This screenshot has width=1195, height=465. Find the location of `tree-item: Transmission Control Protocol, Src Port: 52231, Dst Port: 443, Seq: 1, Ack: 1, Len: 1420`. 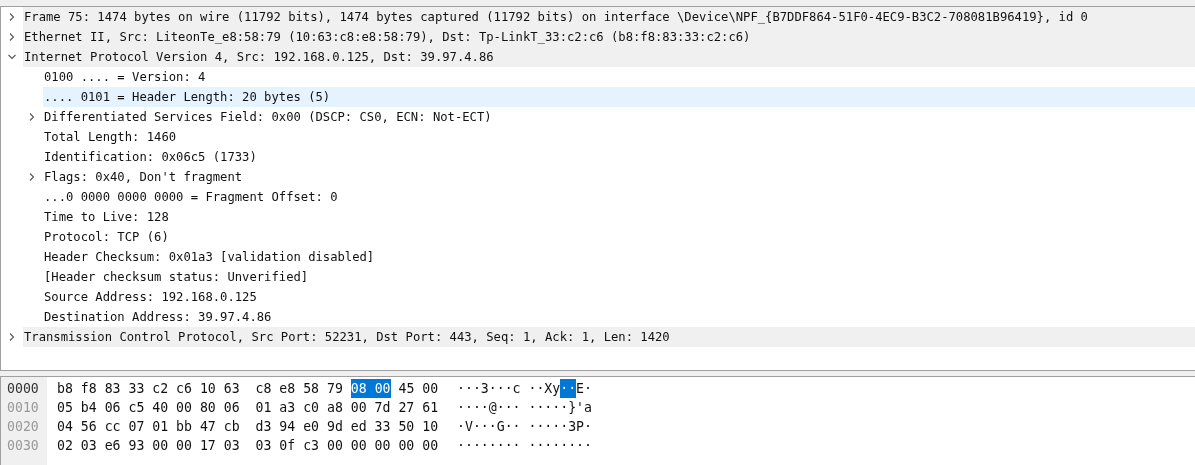

tree-item: Transmission Control Protocol, Src Port: 52231, Dst Port: 443, Seq: 1, Ack: 1, Len: 1420 is located at coordinates (609, 337).